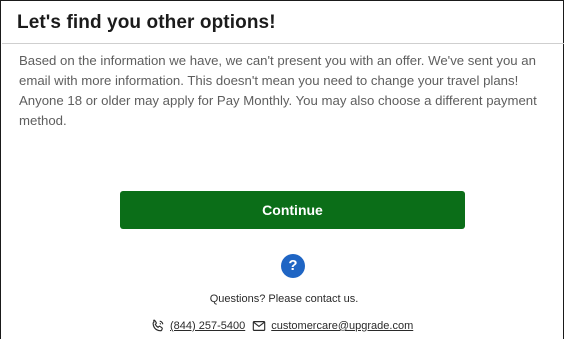 This screenshot has width=566, height=339. I want to click on questions-text: Questions? Please contact us., so click(284, 299).